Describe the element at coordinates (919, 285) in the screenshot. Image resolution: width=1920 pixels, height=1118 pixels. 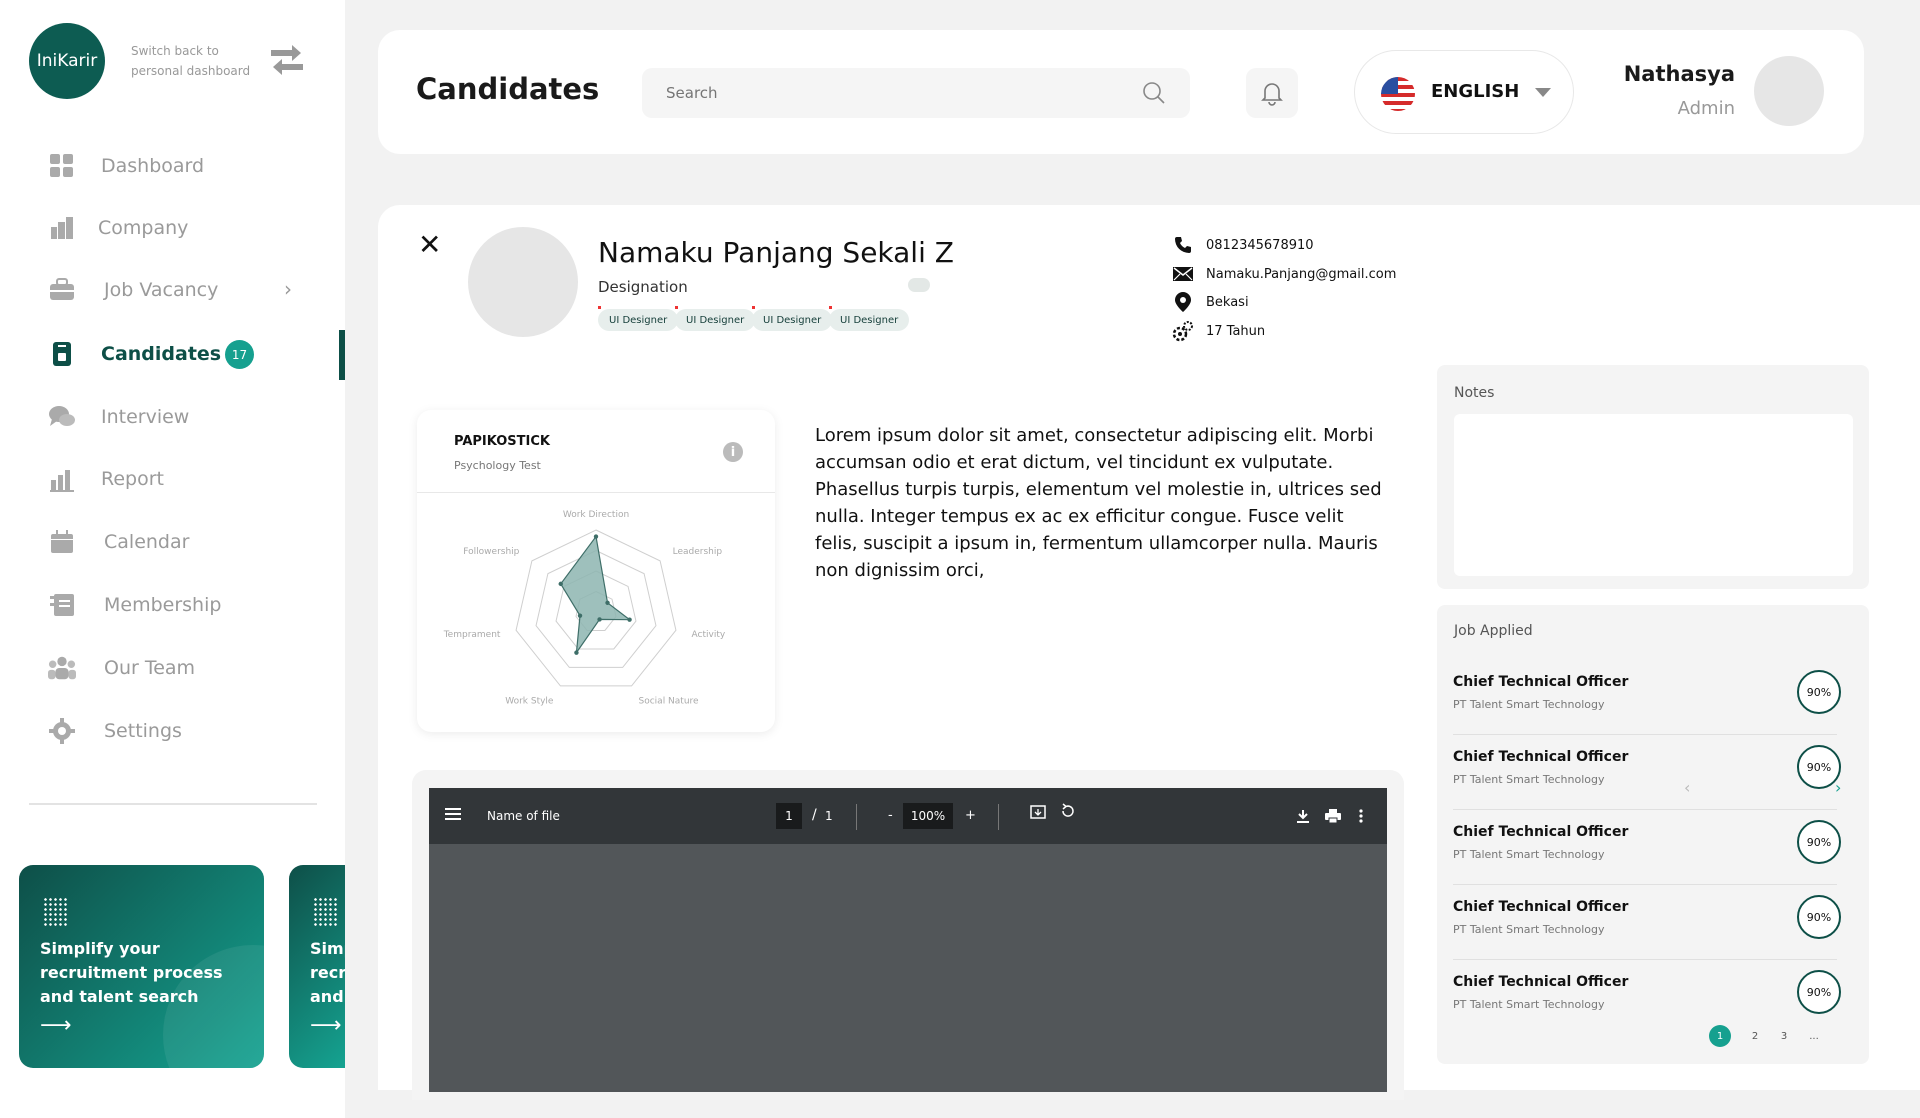
I see `status-pill` at that location.